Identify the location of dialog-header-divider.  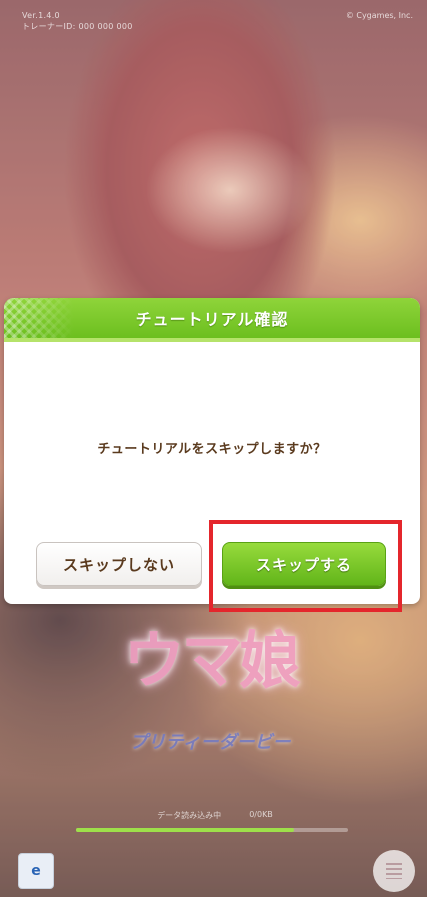
(212, 340).